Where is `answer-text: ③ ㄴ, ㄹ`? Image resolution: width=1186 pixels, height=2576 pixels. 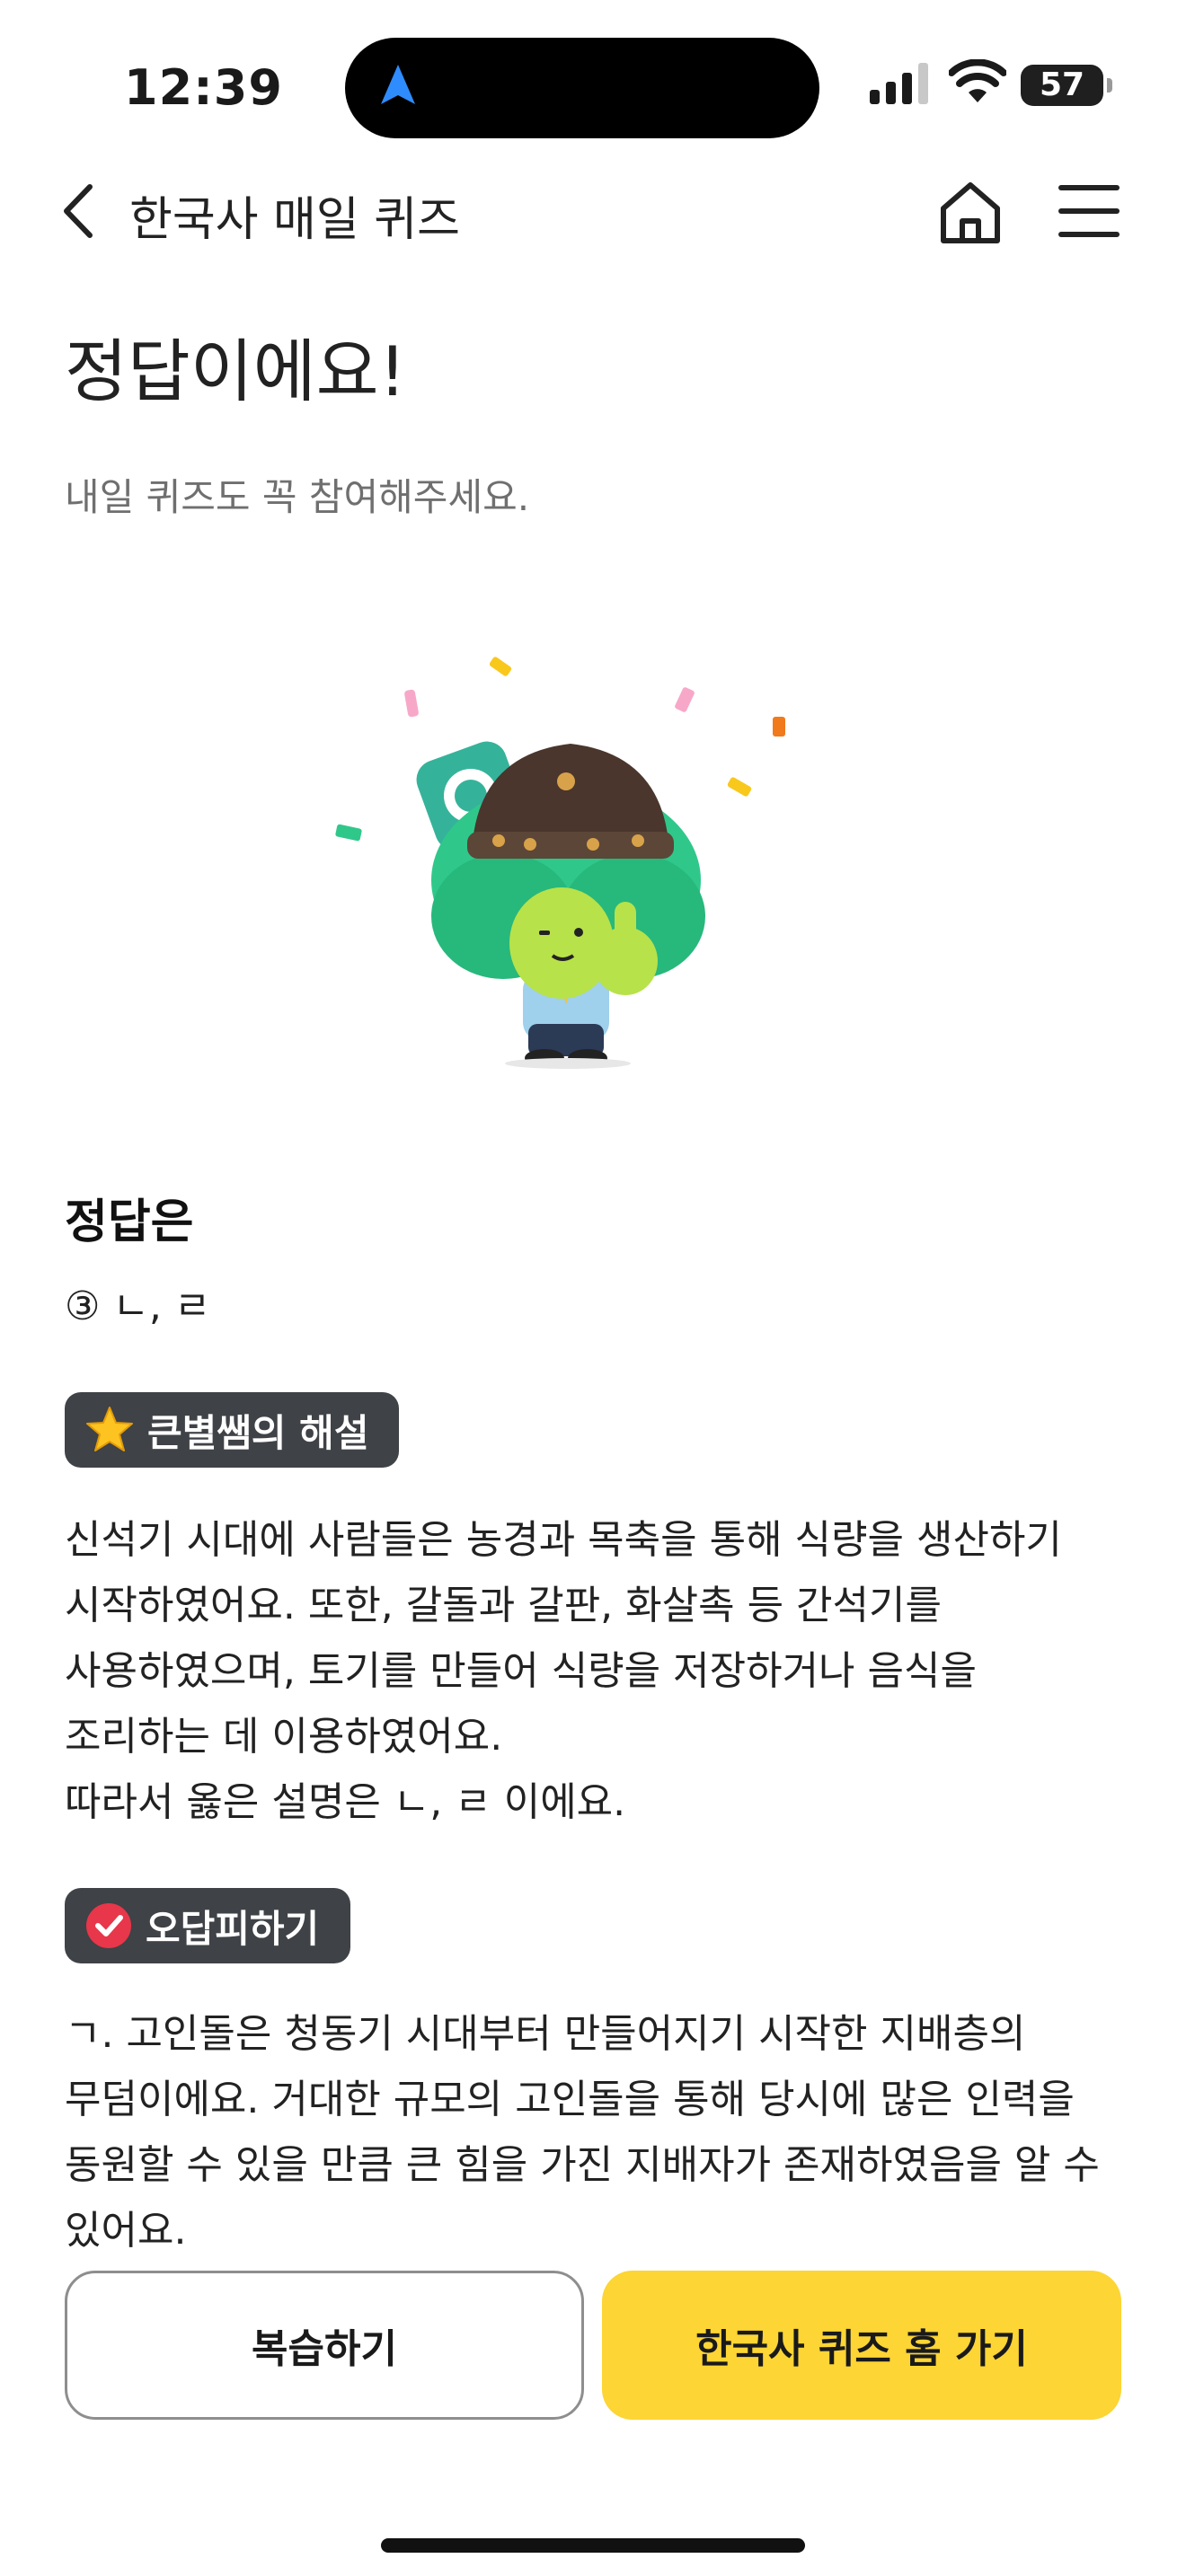
answer-text: ③ ㄴ, ㄹ is located at coordinates (138, 1306).